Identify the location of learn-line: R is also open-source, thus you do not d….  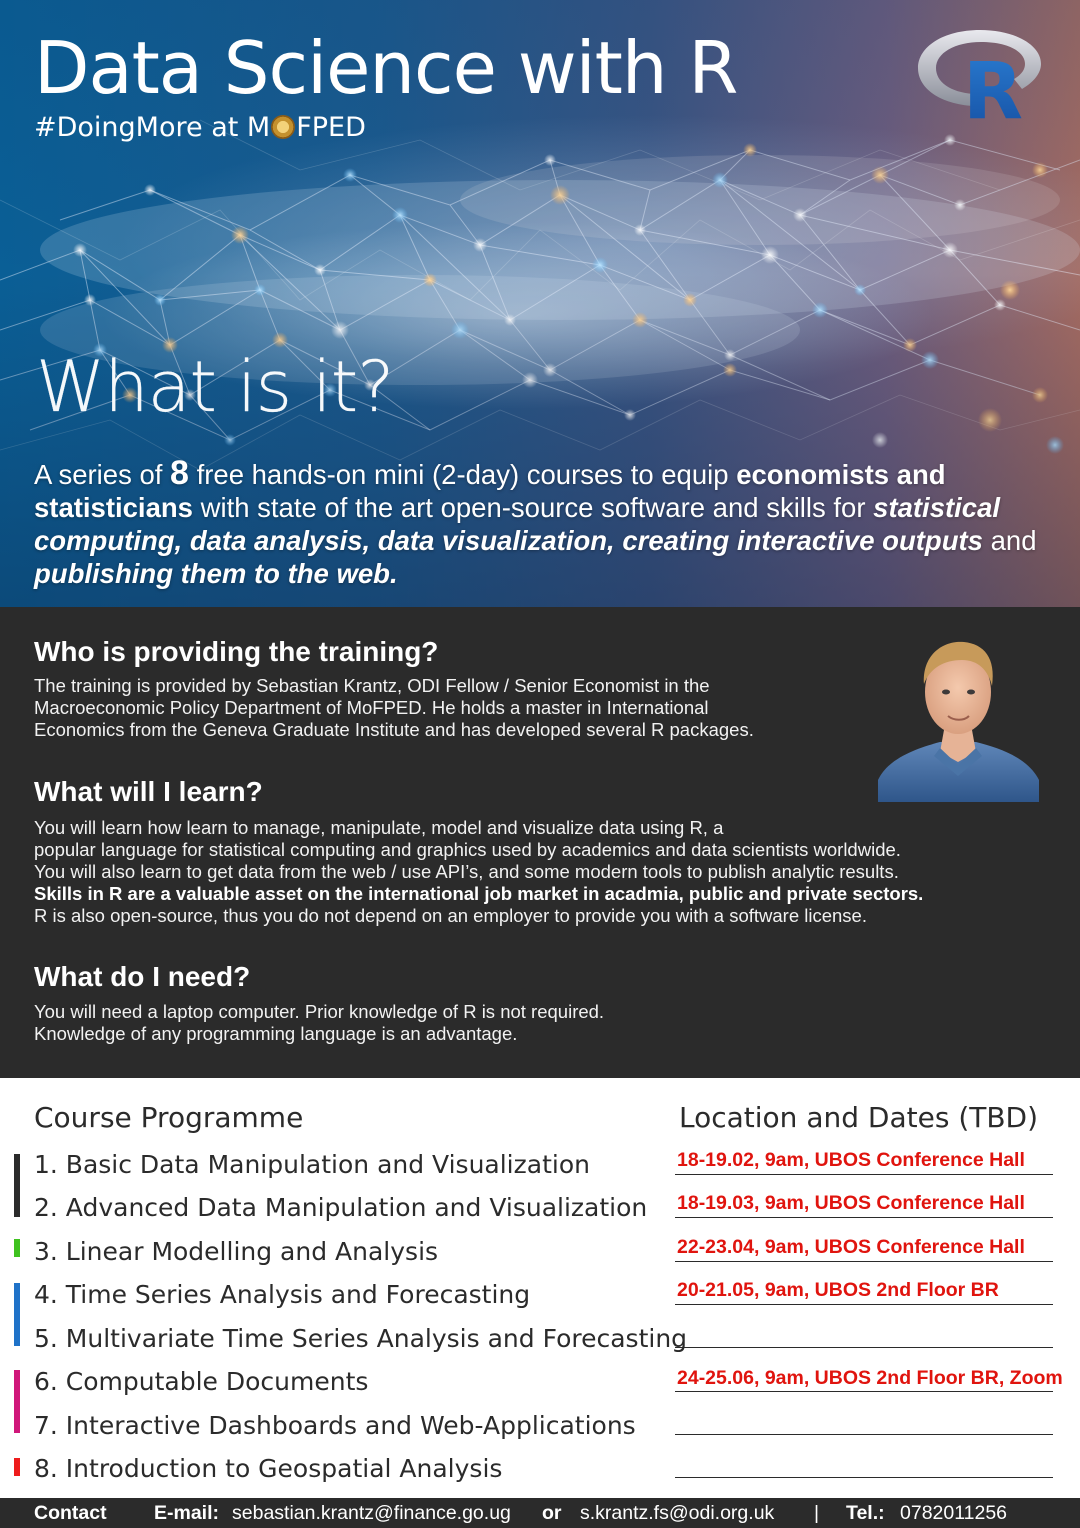
(450, 915).